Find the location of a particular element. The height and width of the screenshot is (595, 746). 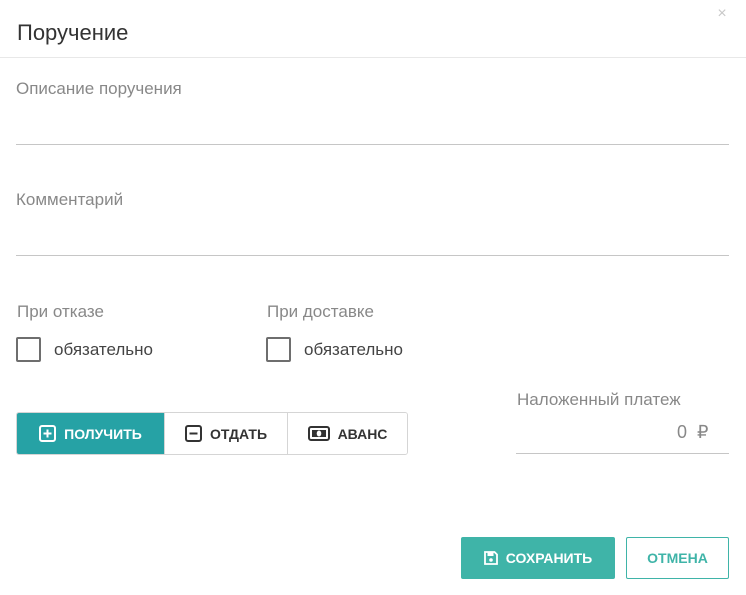

on-delivery-checkbox-label: обязательно is located at coordinates (353, 350).